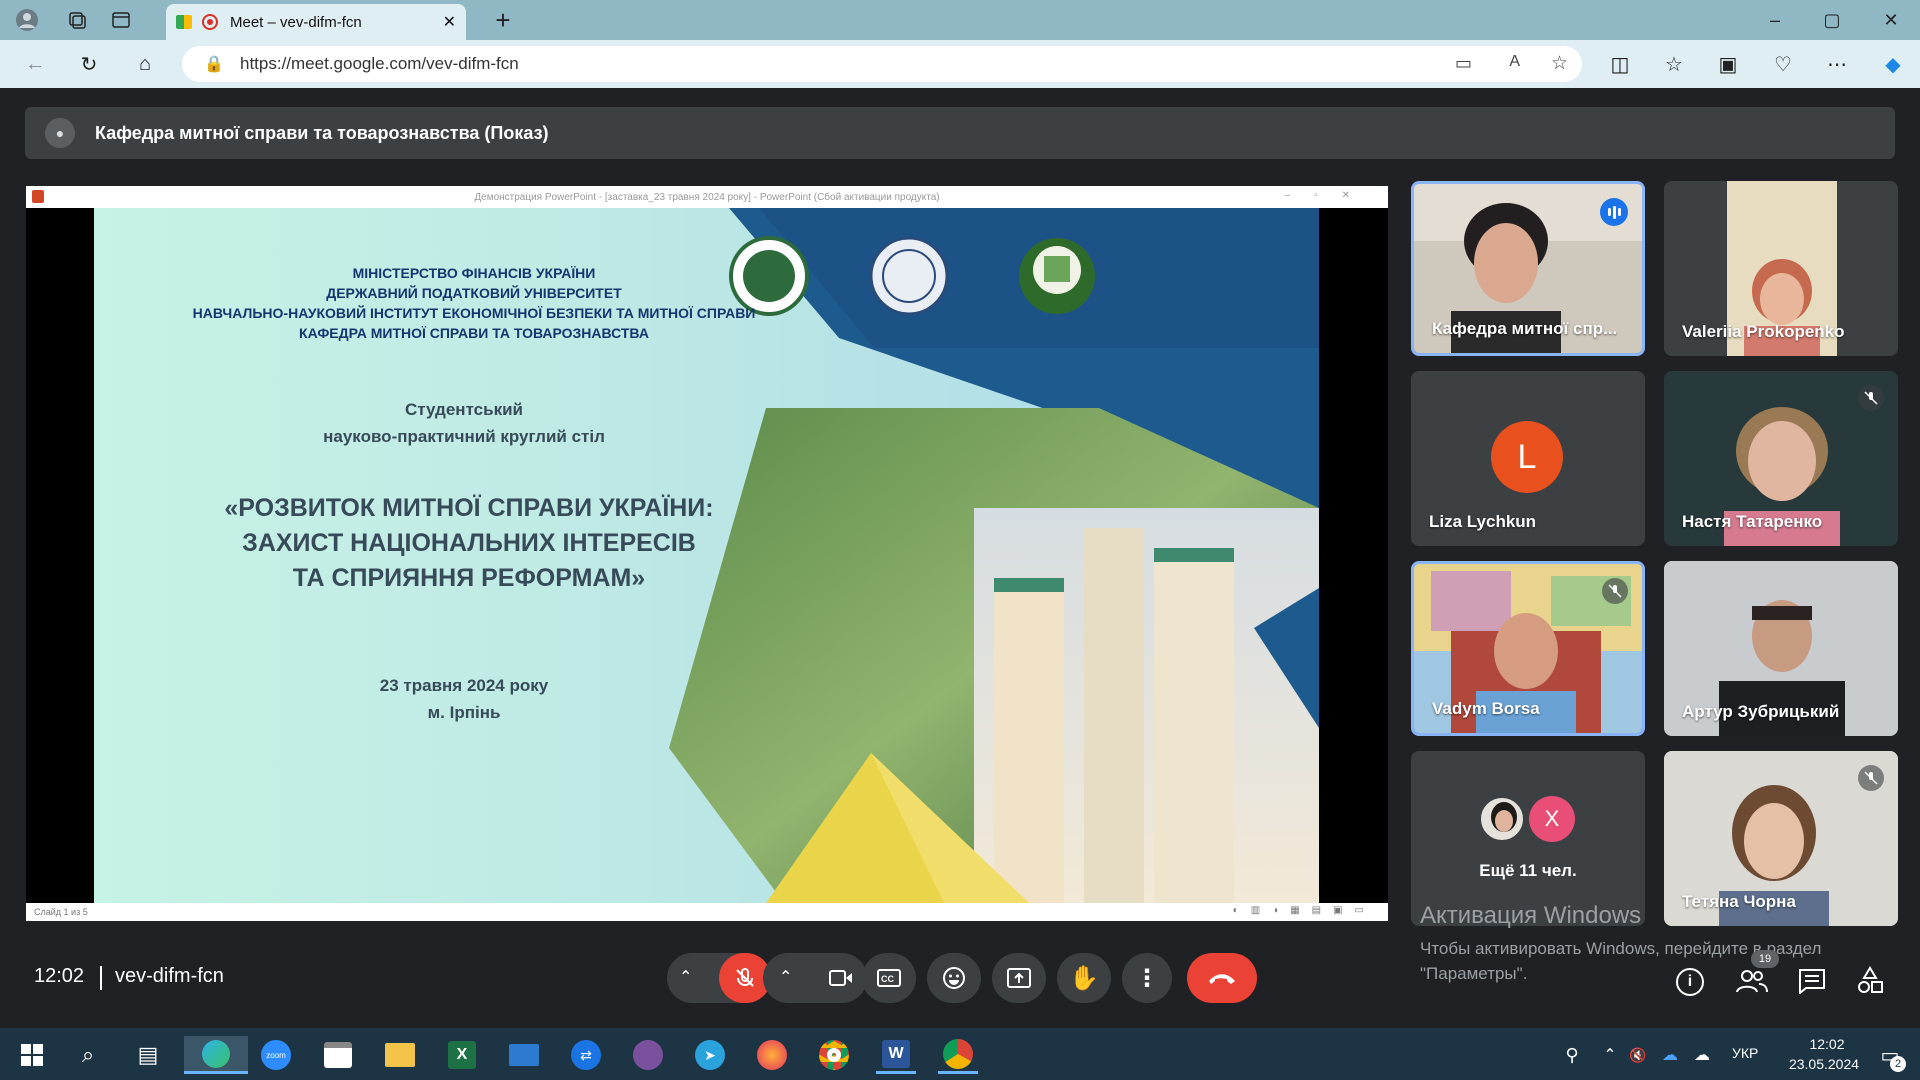 The height and width of the screenshot is (1080, 1920). What do you see at coordinates (77, 20) in the screenshot?
I see `workspaces-icon` at bounding box center [77, 20].